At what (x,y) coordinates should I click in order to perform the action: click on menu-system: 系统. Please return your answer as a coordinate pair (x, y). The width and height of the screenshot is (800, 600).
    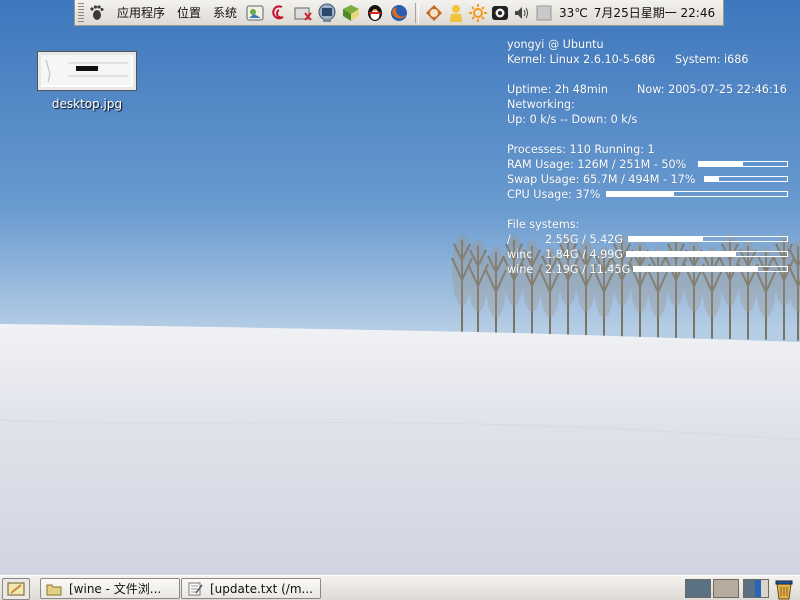
    Looking at the image, I should click on (225, 12).